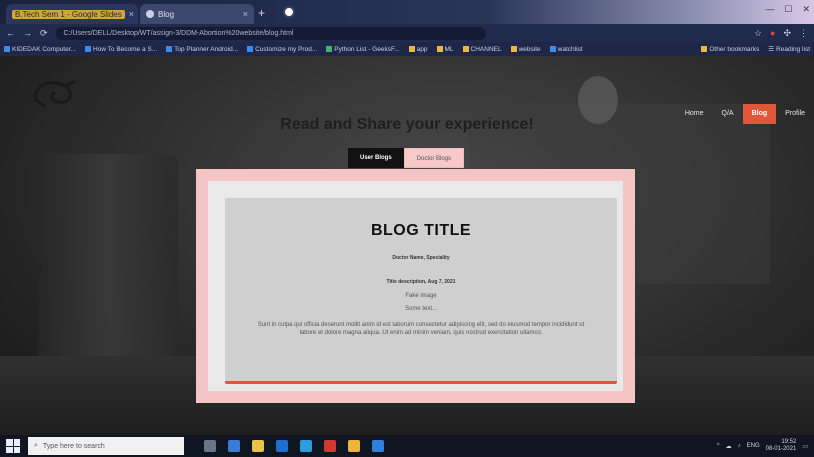 This screenshot has width=814, height=457. What do you see at coordinates (789, 49) in the screenshot?
I see `reading-list: ☰ Reading list` at bounding box center [789, 49].